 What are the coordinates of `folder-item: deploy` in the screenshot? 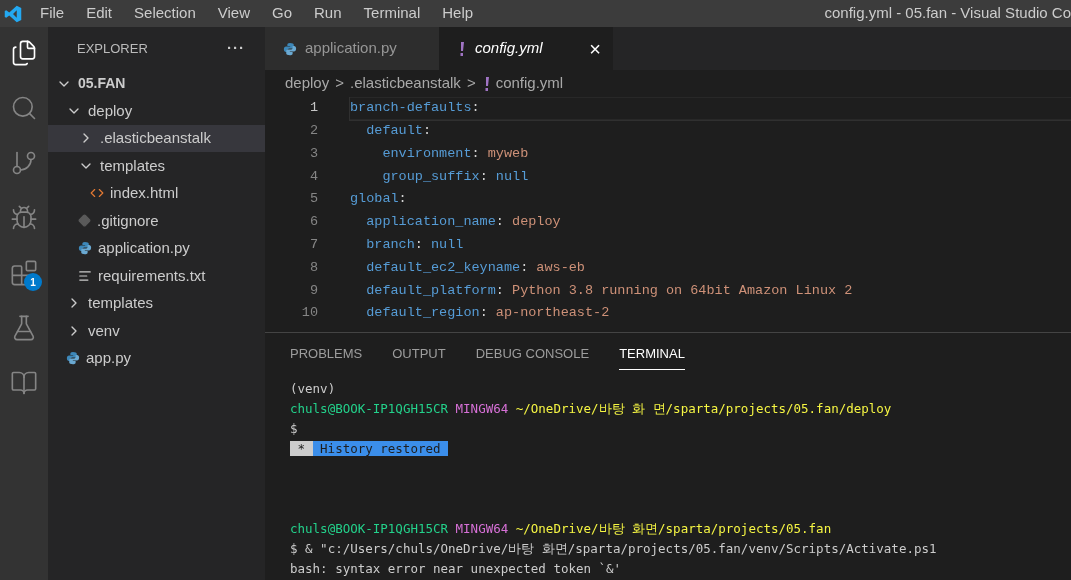 It's located at (156, 111).